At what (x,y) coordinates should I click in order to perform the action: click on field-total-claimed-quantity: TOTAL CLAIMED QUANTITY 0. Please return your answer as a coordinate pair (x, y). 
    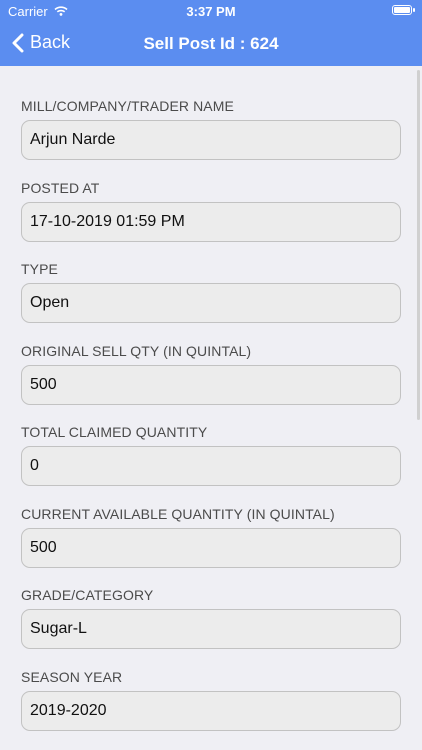
    Looking at the image, I should click on (211, 455).